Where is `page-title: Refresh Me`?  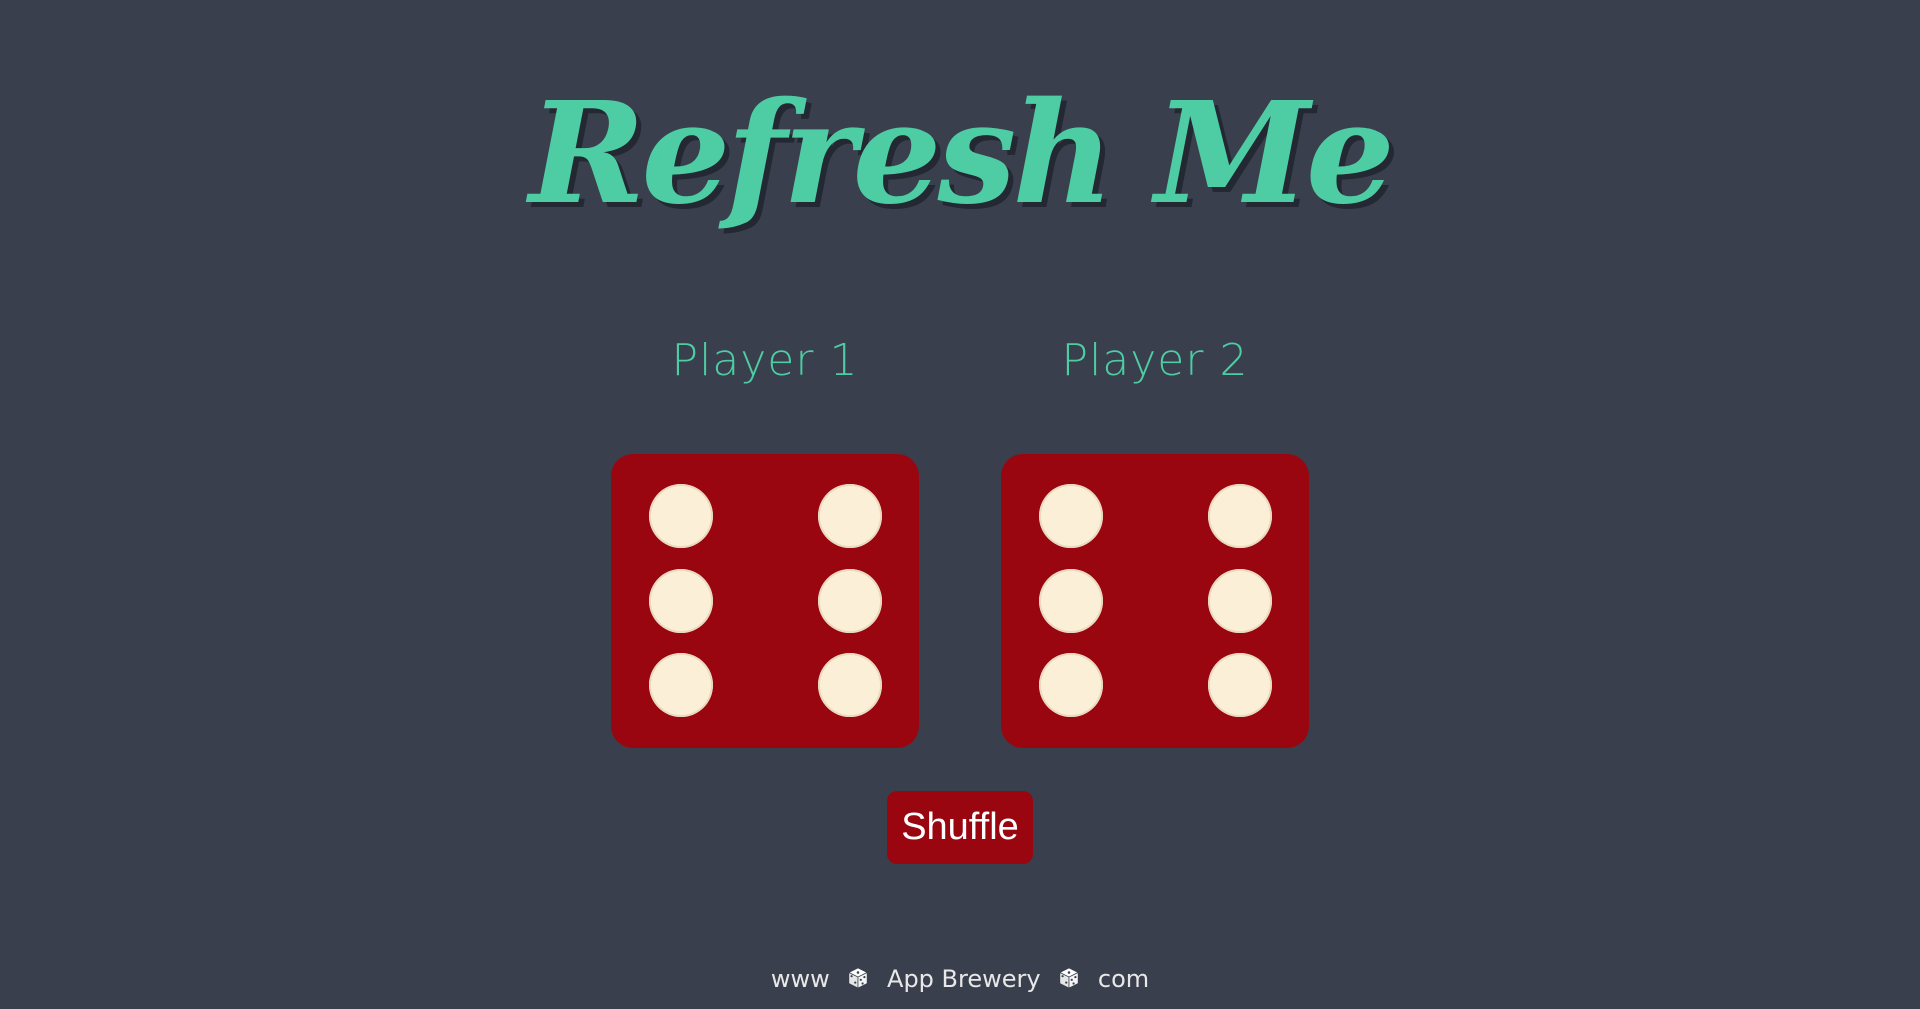 page-title: Refresh Me is located at coordinates (962, 154).